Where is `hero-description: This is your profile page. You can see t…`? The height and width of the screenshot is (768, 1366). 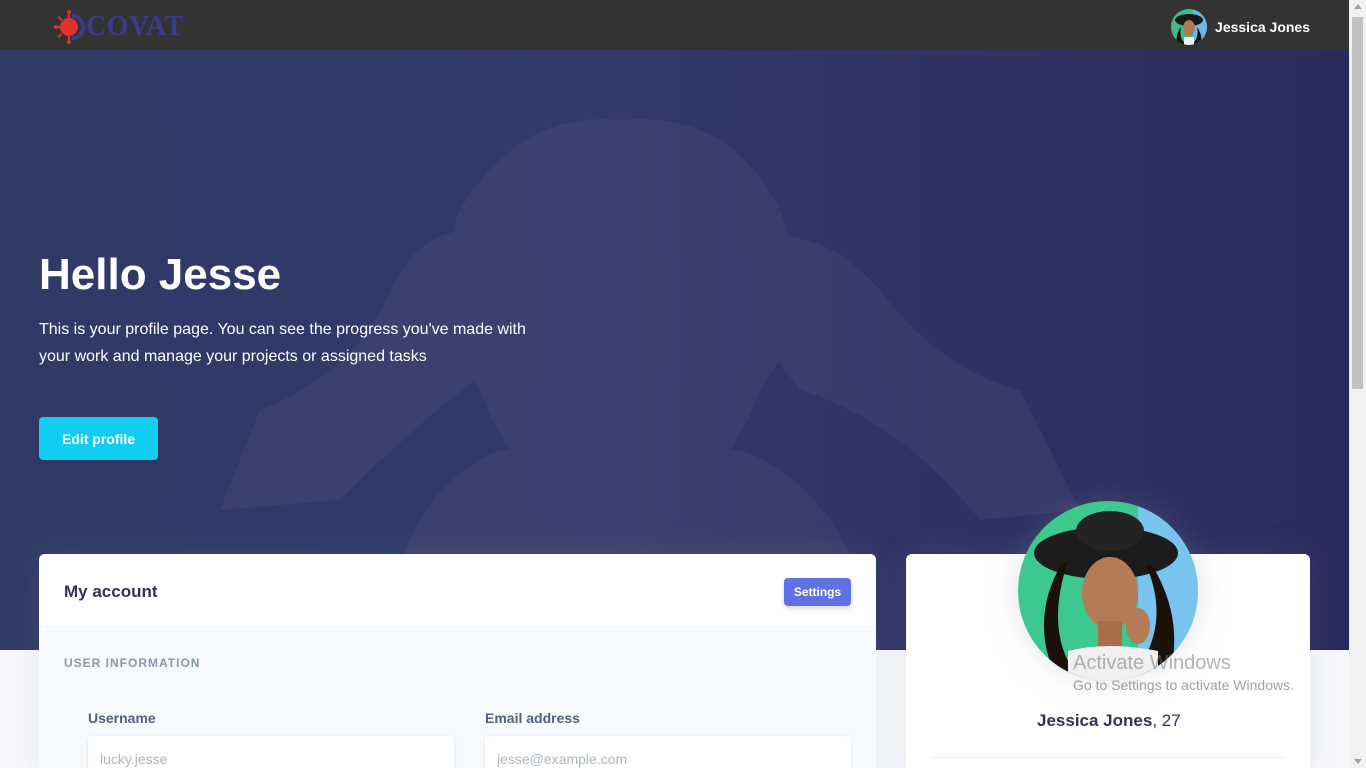
hero-description: This is your profile page. You can see t… is located at coordinates (282, 343).